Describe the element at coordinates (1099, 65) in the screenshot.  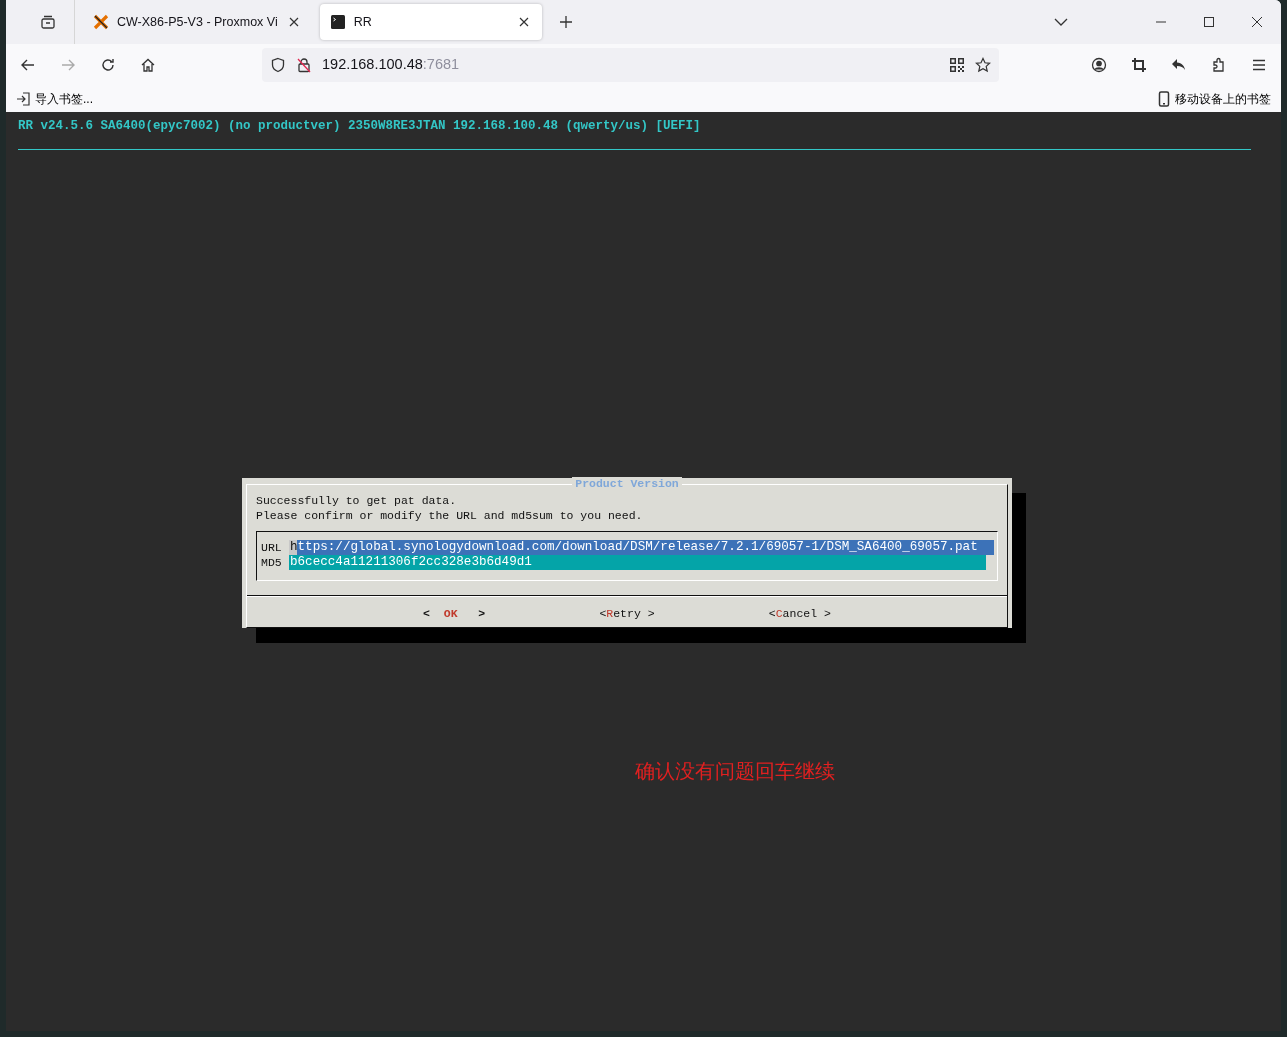
I see `account-icon` at that location.